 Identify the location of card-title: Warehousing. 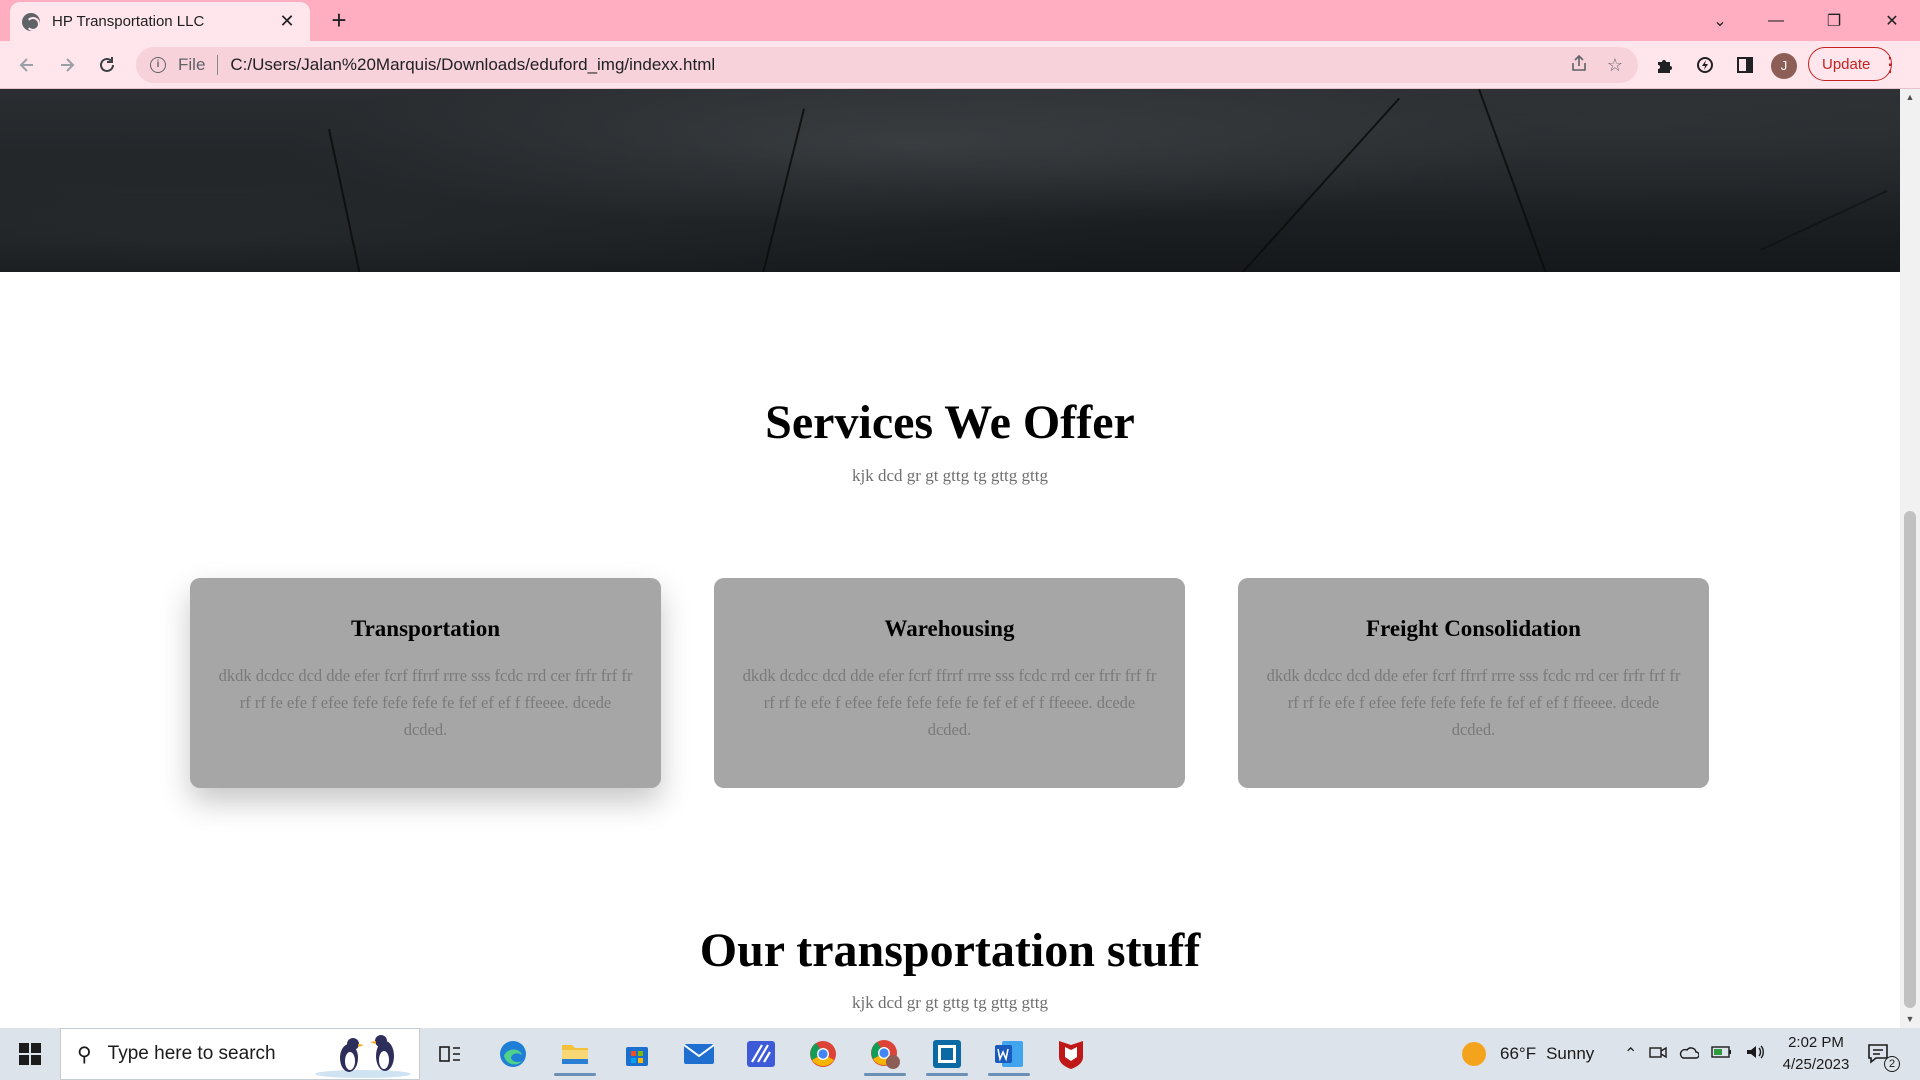
(949, 628).